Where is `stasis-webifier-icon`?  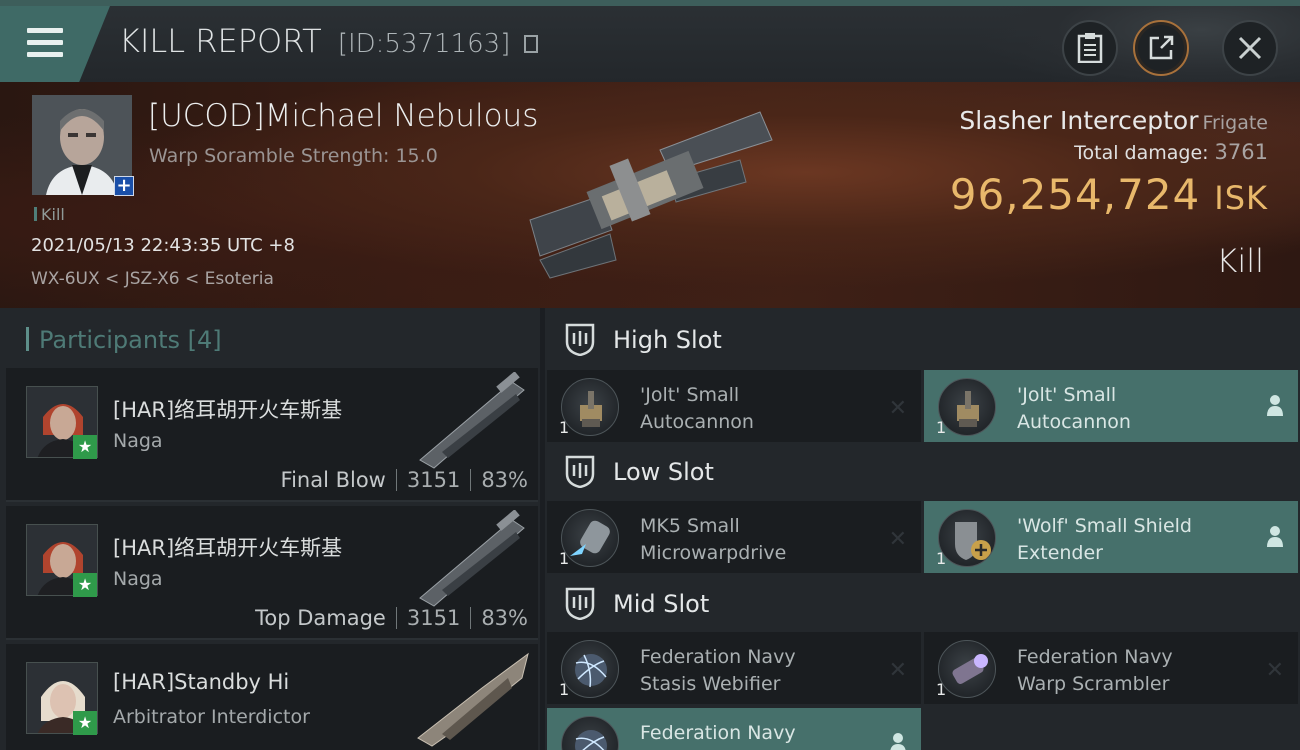 stasis-webifier-icon is located at coordinates (590, 669).